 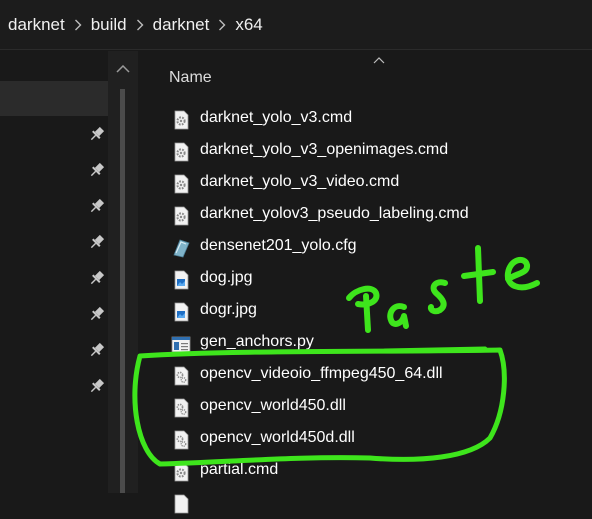 I want to click on breadcrumb-item-darknet-2: darknet, so click(x=181, y=25).